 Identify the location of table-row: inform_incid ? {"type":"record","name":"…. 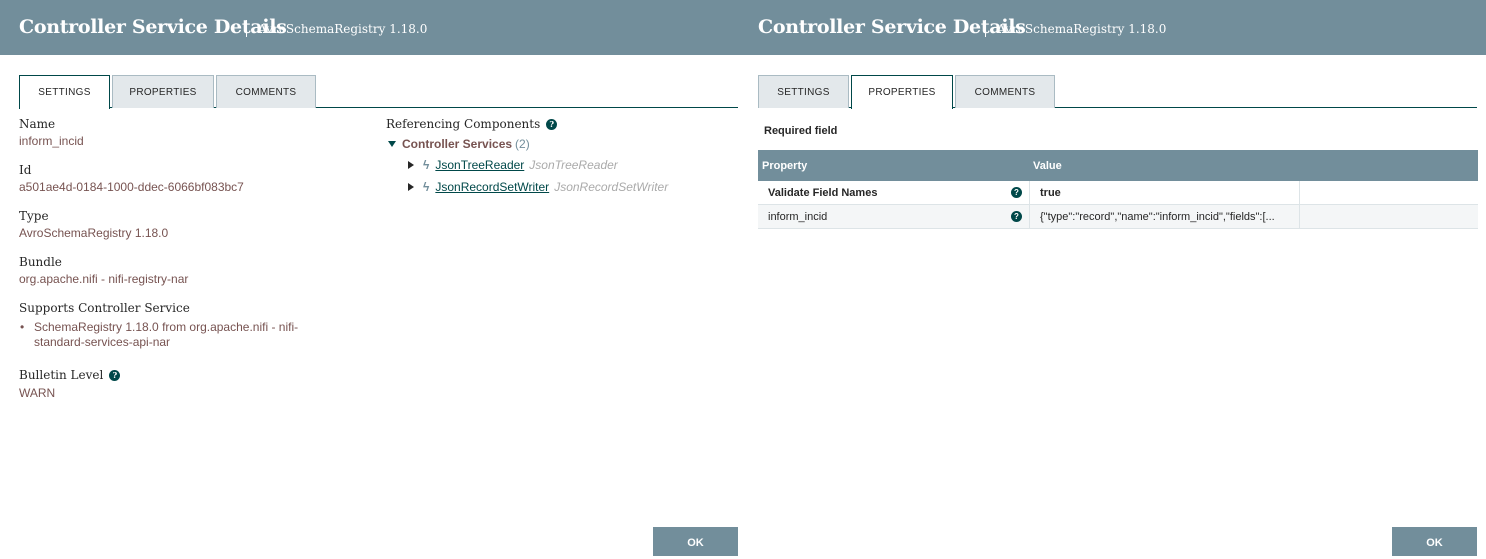
(1118, 217).